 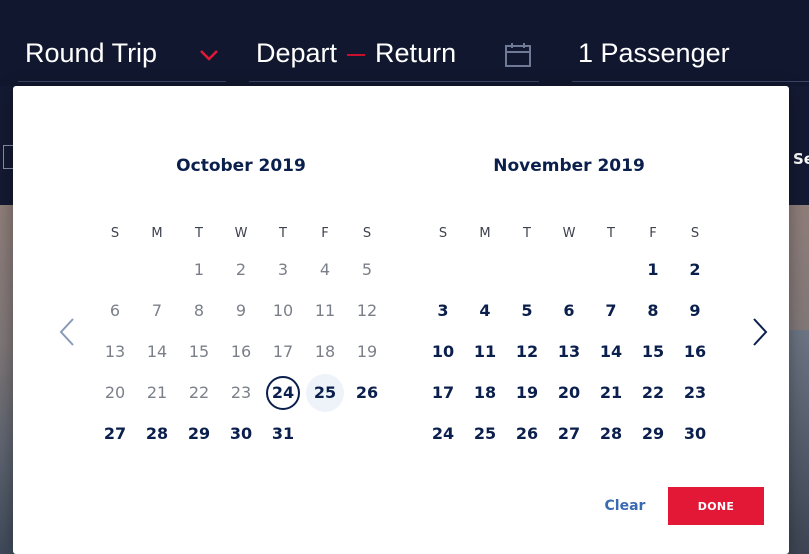 I want to click on calendar-icon, so click(x=518, y=55).